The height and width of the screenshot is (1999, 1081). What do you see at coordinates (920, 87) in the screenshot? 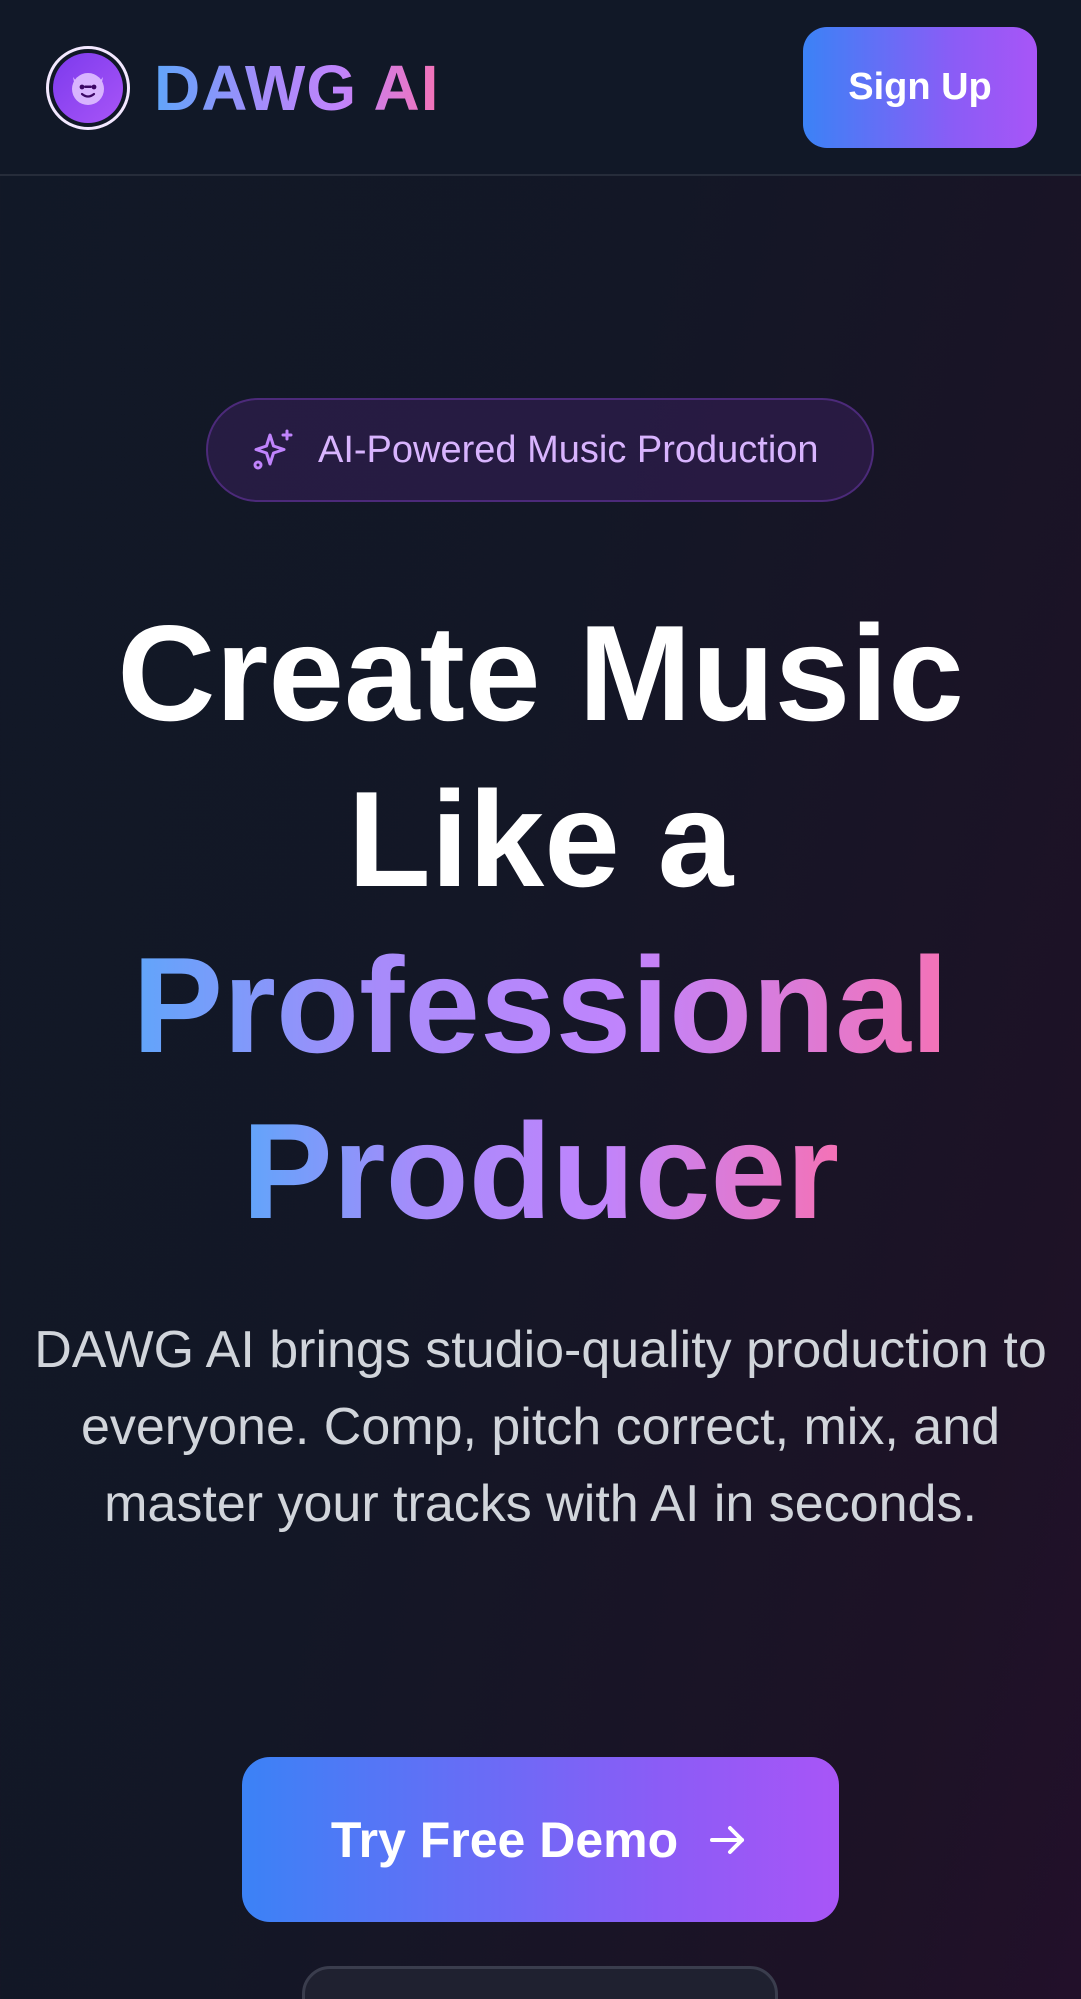
I see `sign-up-button: Sign Up` at bounding box center [920, 87].